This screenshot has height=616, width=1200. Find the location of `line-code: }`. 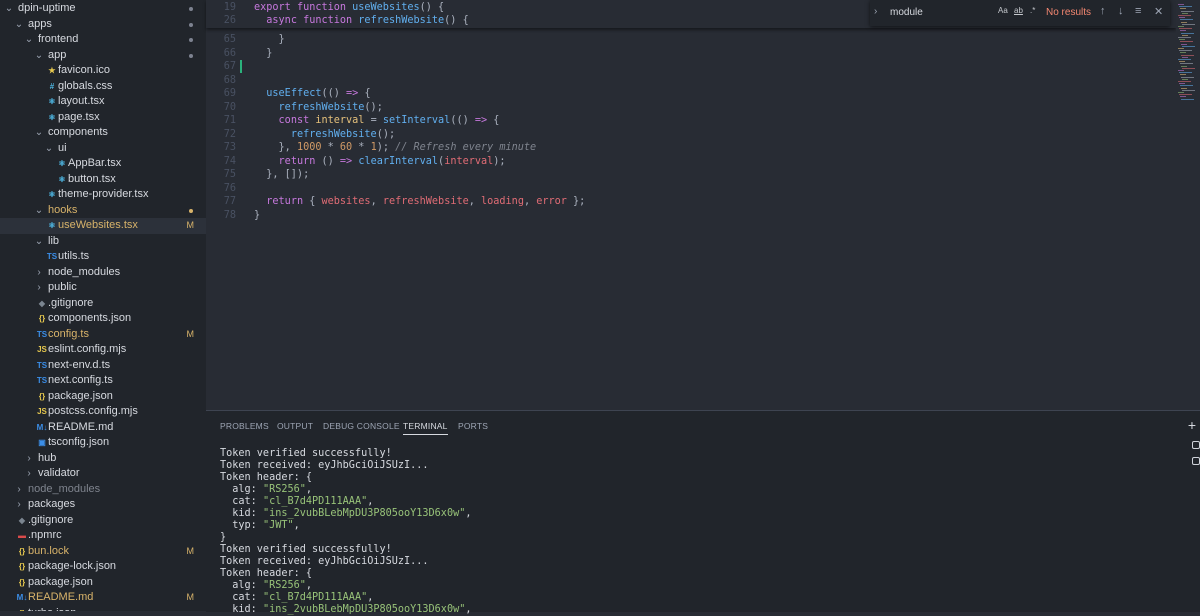

line-code: } is located at coordinates (263, 53).